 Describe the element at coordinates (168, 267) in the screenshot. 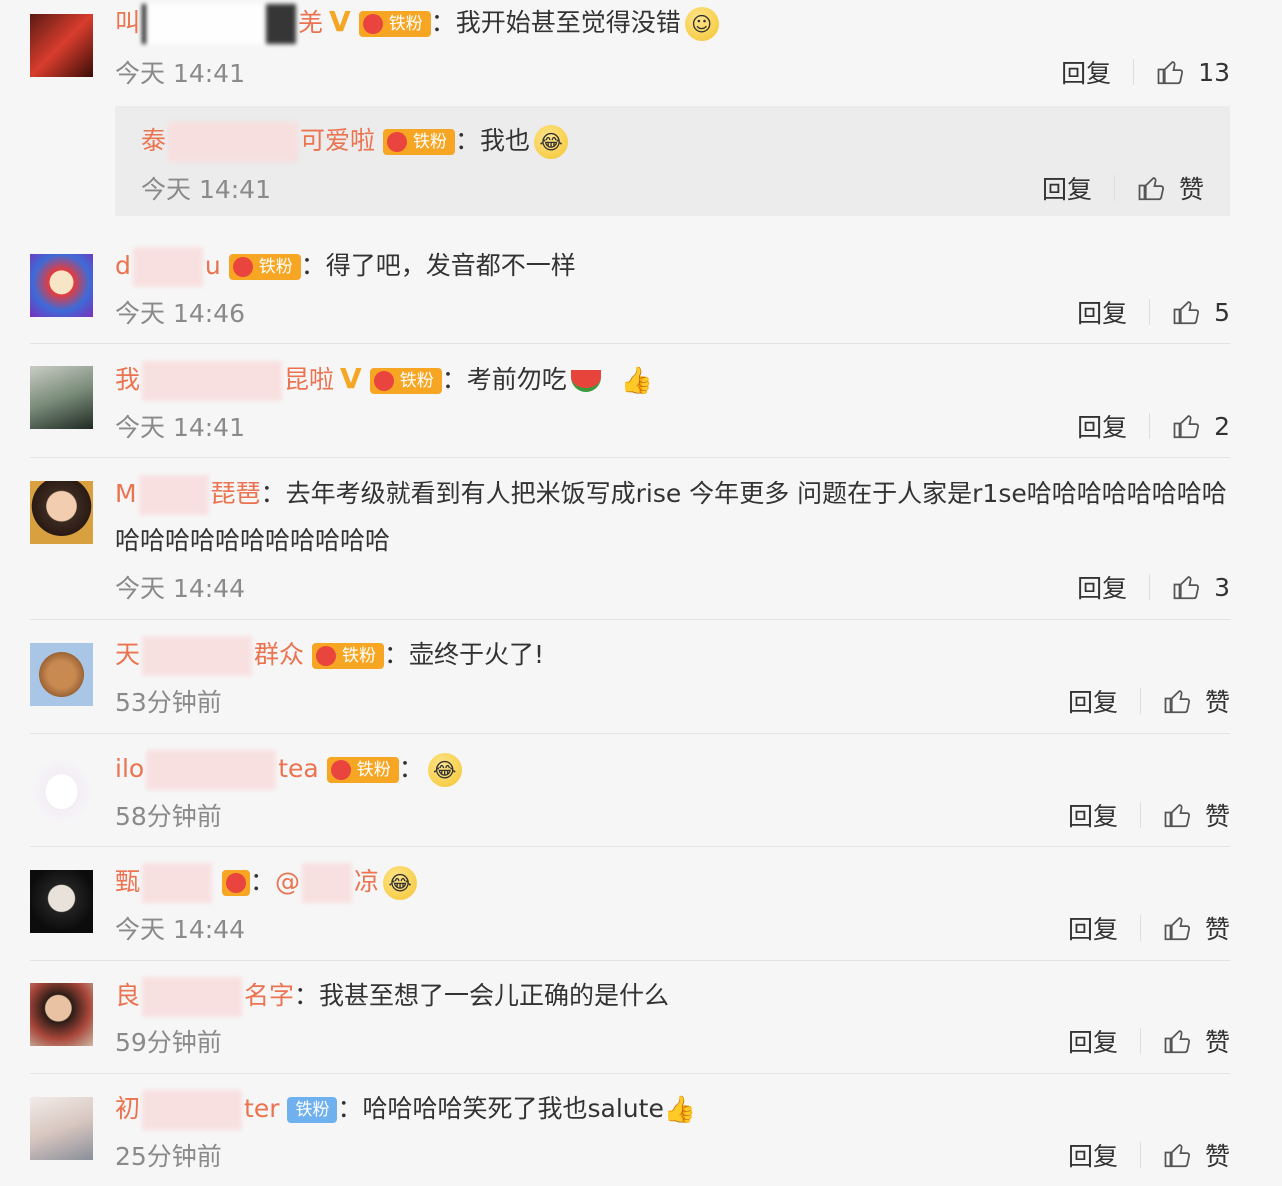

I see `username: du` at that location.